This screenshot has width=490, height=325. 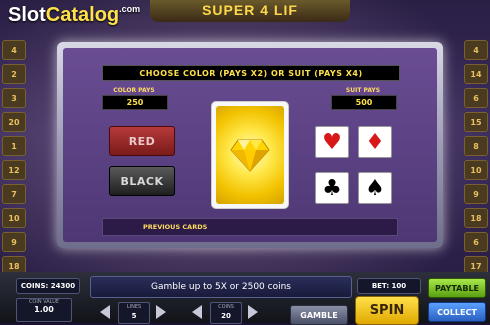 What do you see at coordinates (105, 312) in the screenshot?
I see `lines-decrease-icon` at bounding box center [105, 312].